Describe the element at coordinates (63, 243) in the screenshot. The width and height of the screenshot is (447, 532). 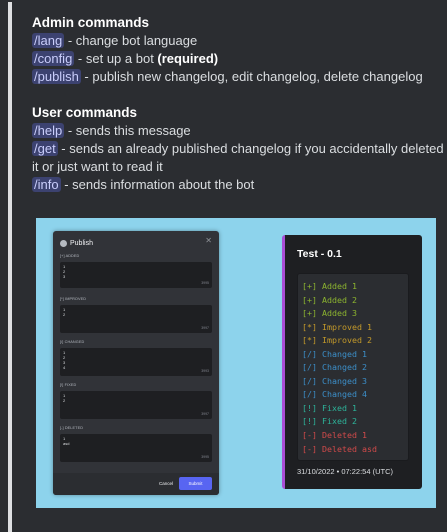
I see `bot-avatar-icon` at that location.